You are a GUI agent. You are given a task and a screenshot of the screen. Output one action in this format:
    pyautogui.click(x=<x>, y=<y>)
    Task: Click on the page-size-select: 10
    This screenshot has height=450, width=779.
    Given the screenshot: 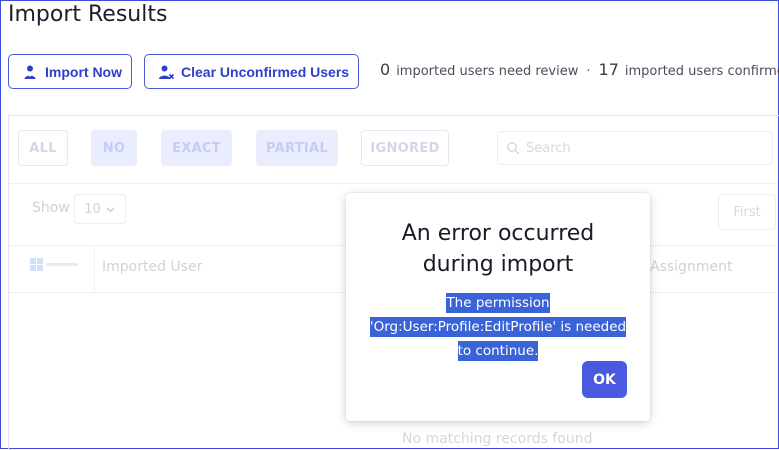 What is the action you would take?
    pyautogui.click(x=100, y=209)
    